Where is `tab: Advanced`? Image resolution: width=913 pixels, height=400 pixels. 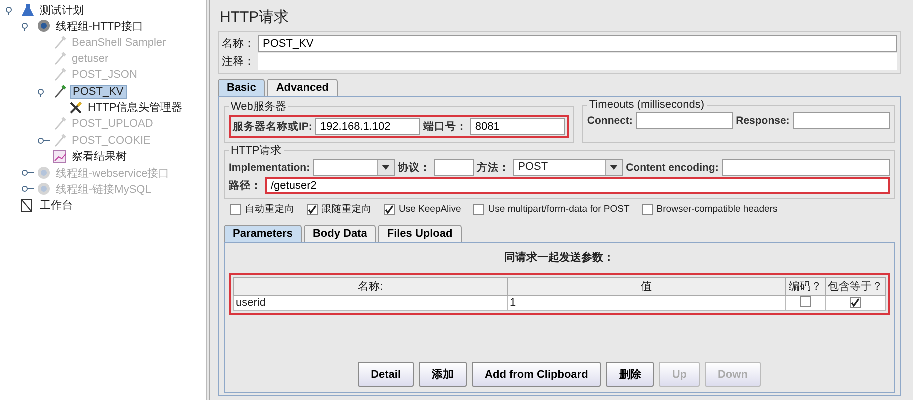 tab: Advanced is located at coordinates (302, 87).